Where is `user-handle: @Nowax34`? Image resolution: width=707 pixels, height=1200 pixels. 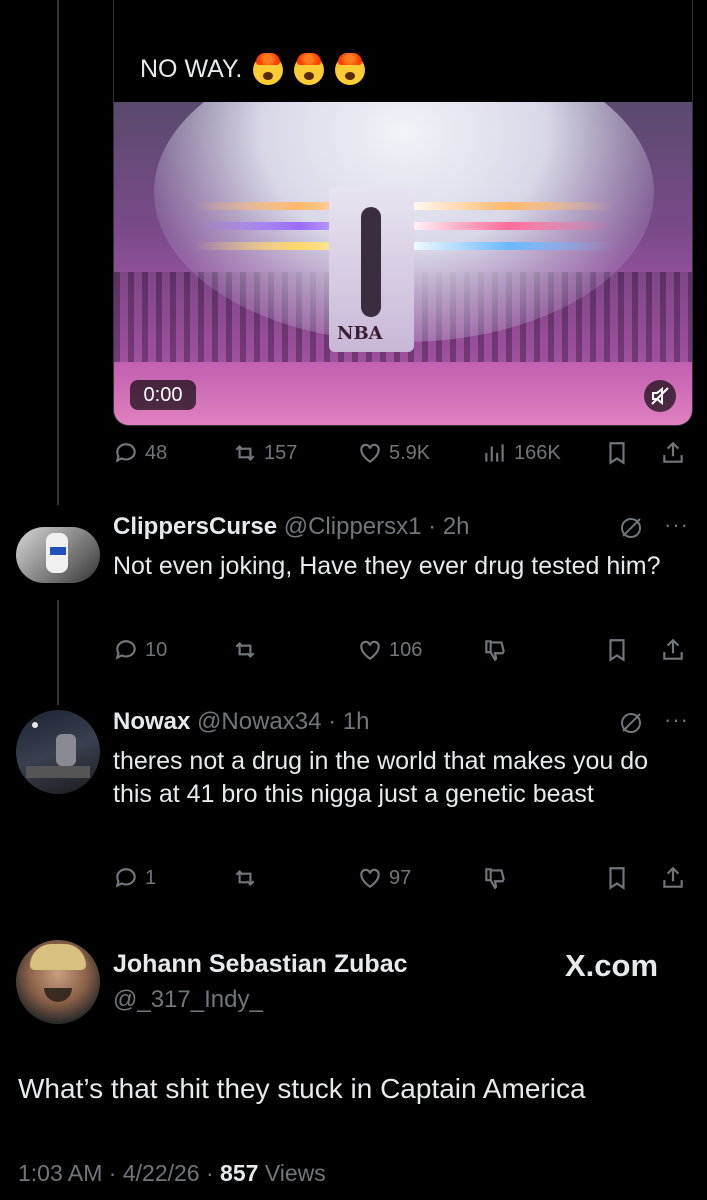 user-handle: @Nowax34 is located at coordinates (259, 721).